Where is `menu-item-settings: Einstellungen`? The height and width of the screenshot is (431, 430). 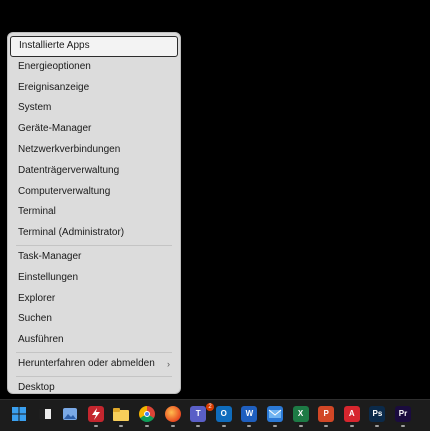
menu-item-settings: Einstellungen is located at coordinates (94, 278).